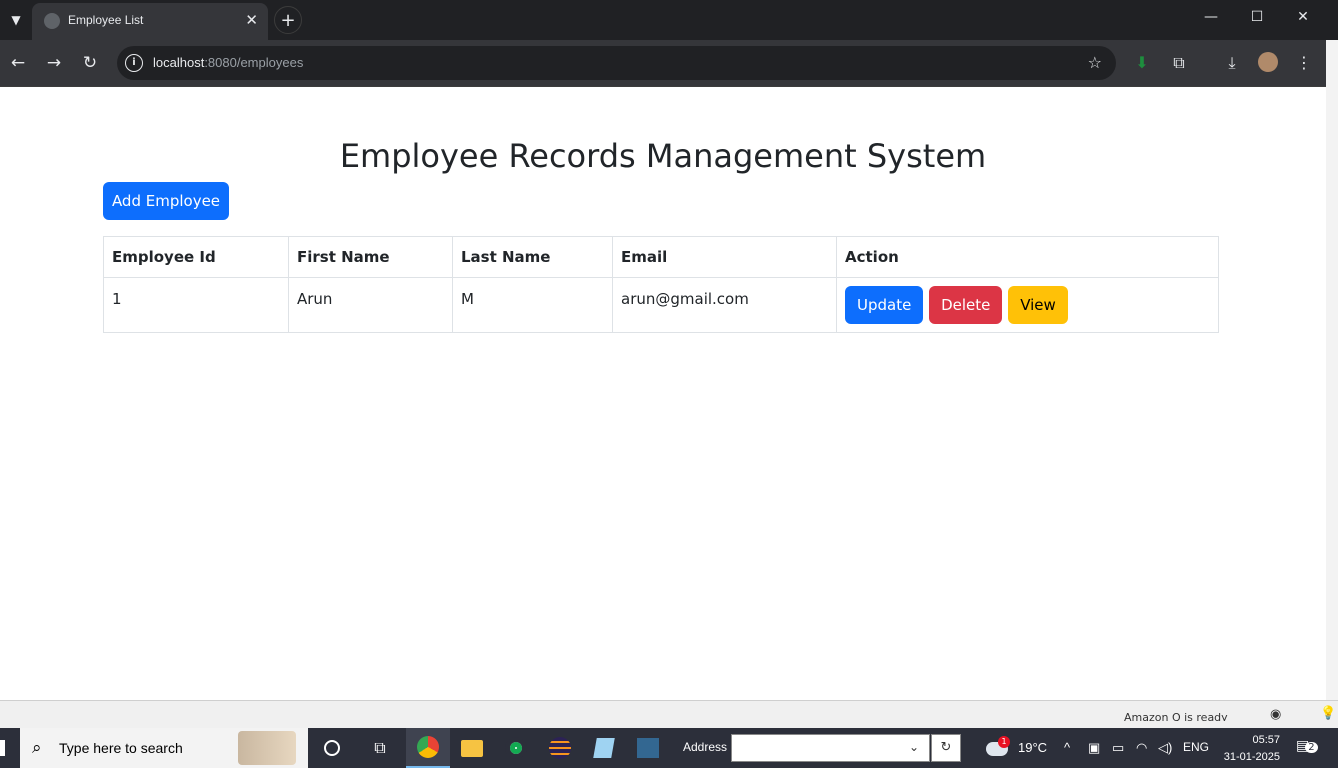 The image size is (1338, 768). I want to click on add-employee-button: Add Employee, so click(166, 201).